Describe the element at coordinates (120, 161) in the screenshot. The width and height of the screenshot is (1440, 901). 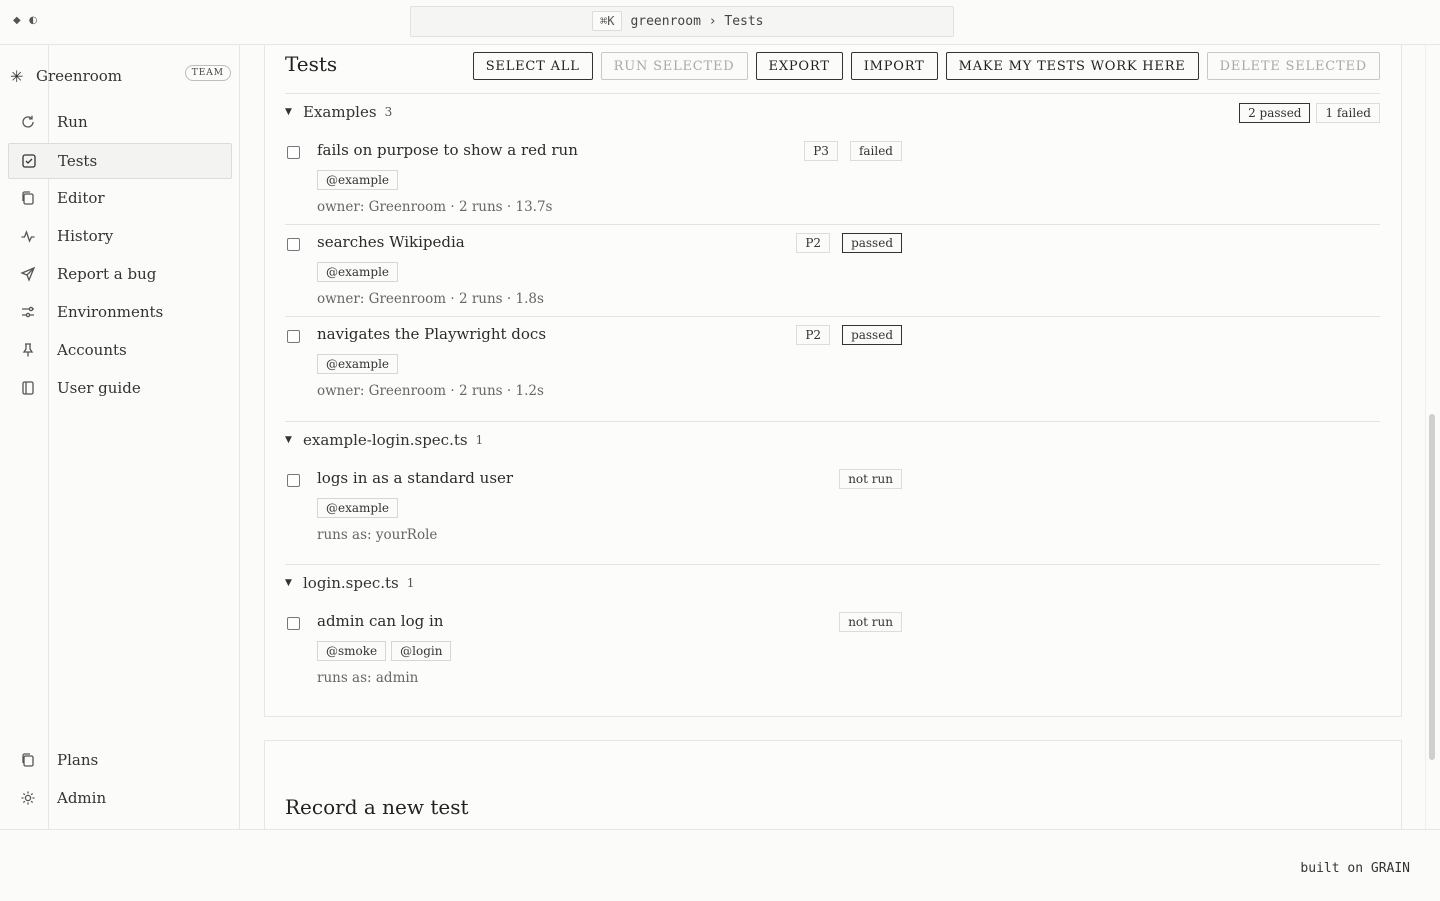
I see `sidebar-item-tests: Tests` at that location.